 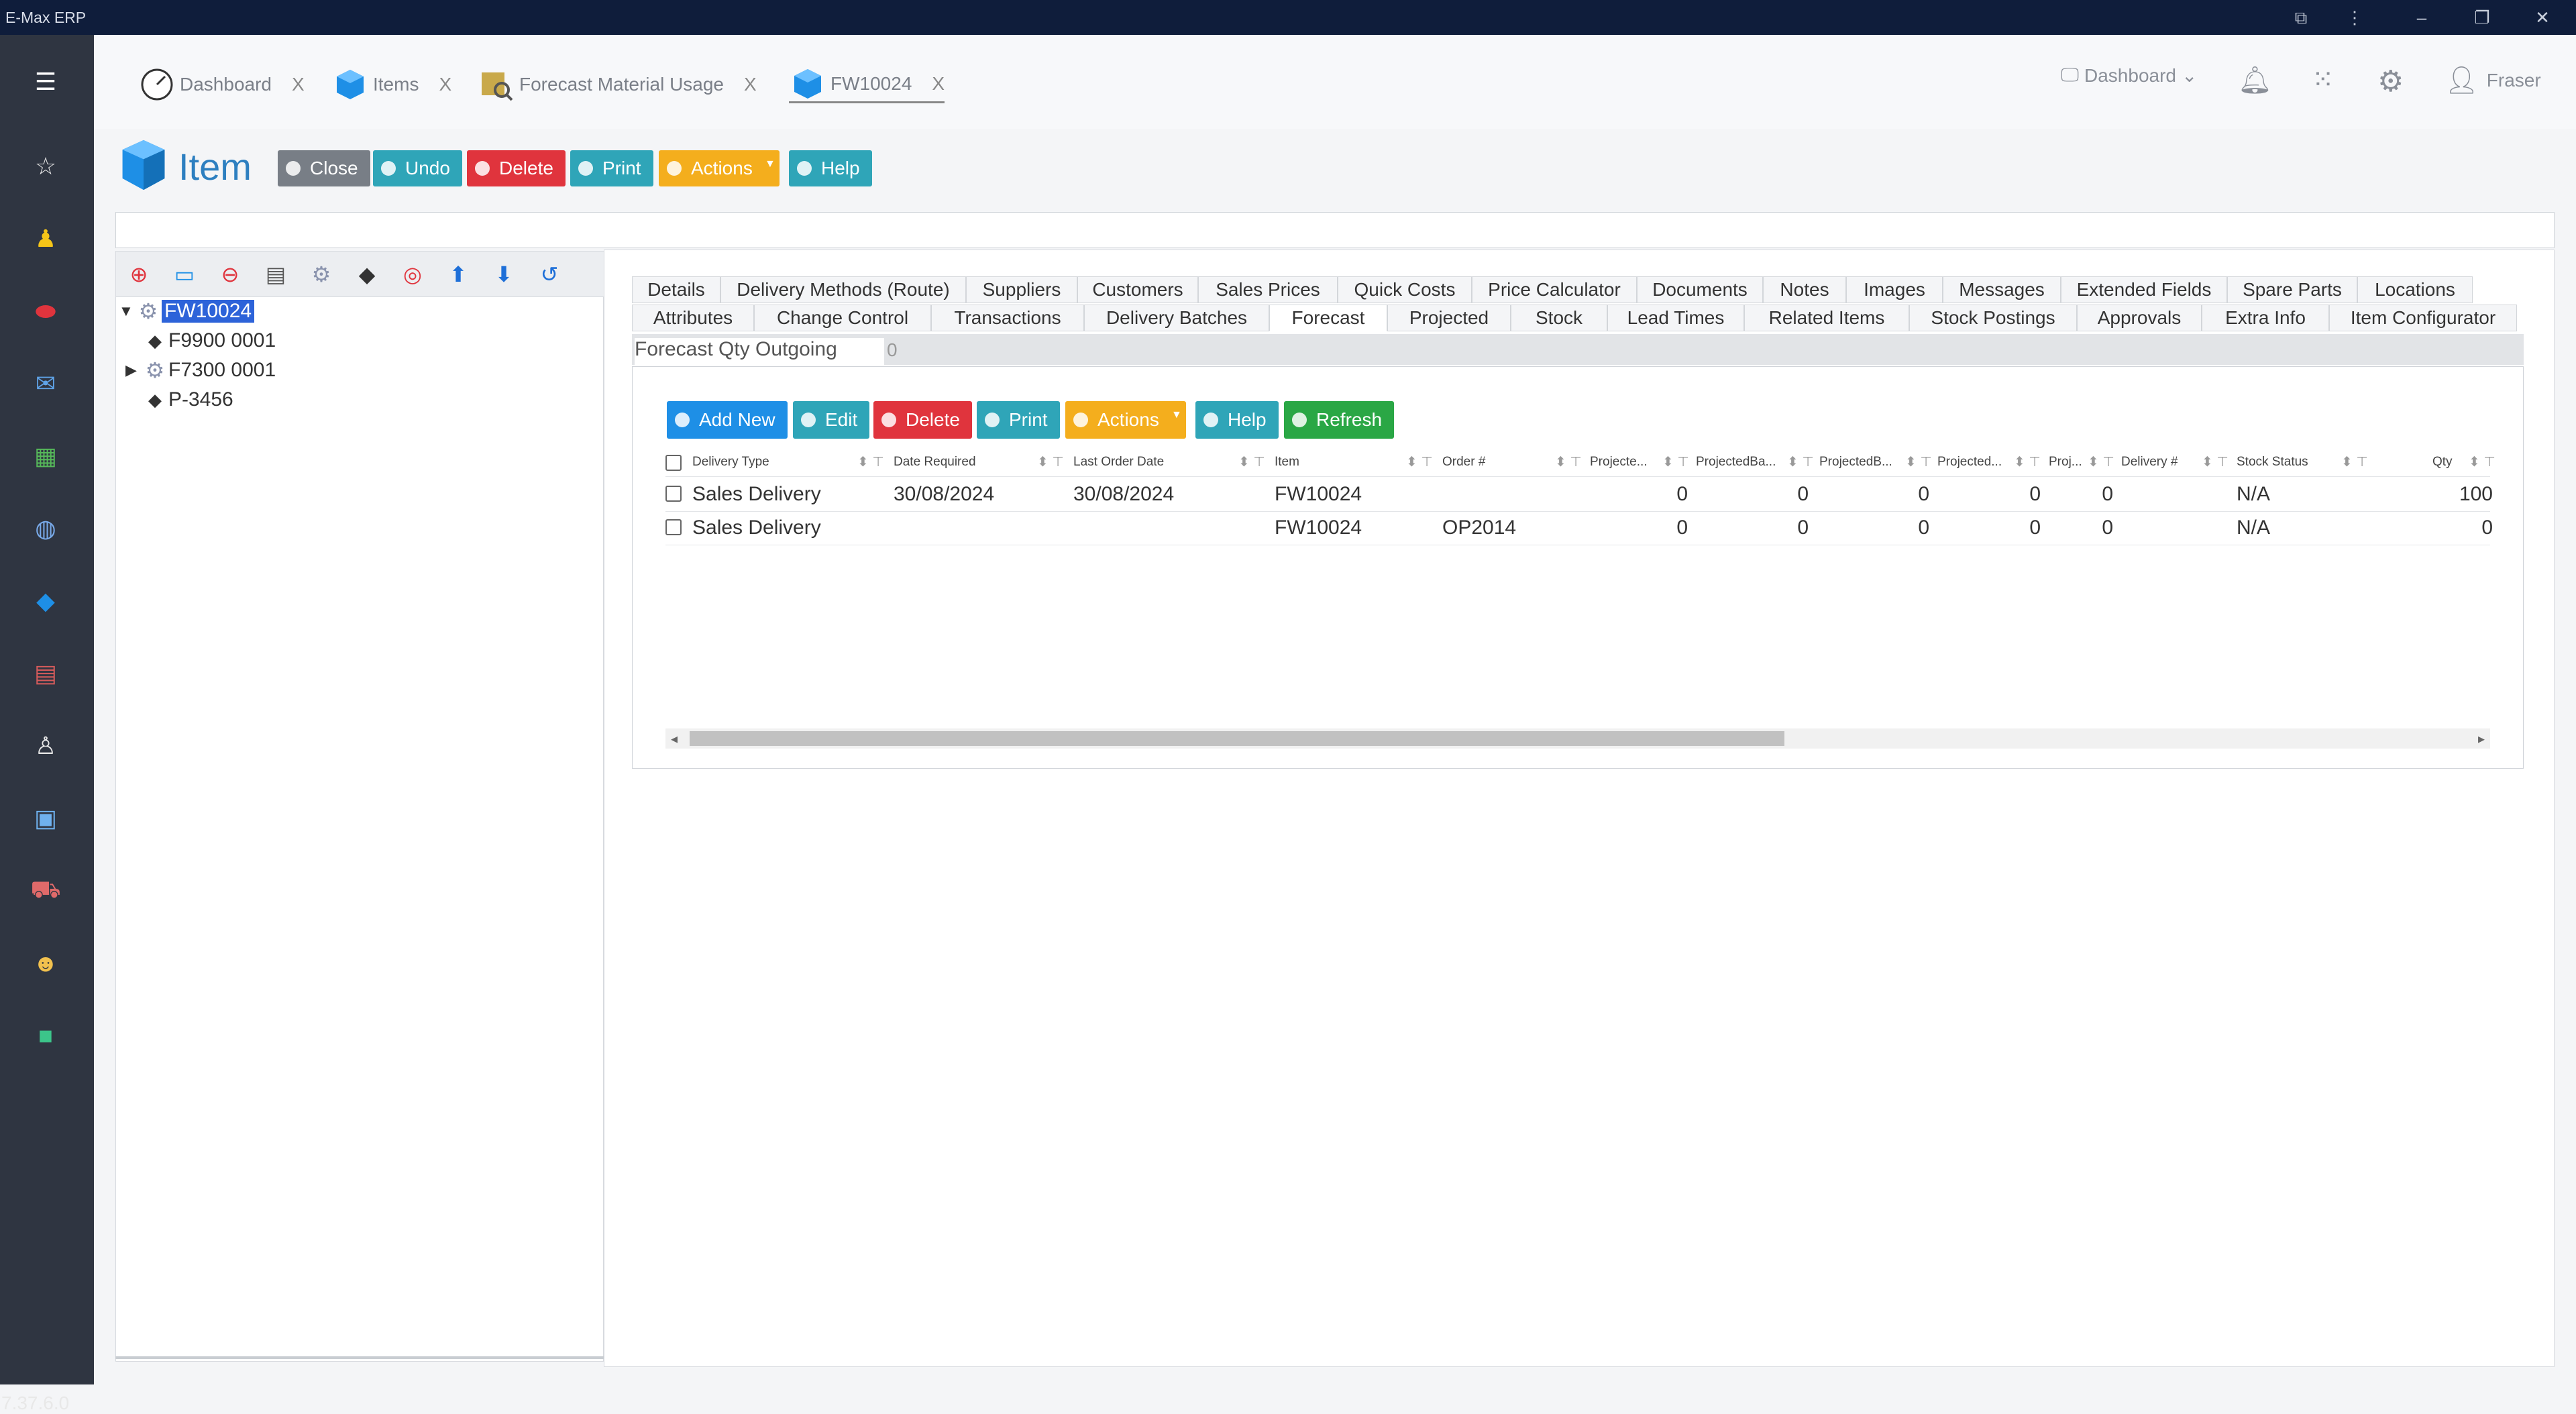 I want to click on minimize-button: –, so click(x=2422, y=17).